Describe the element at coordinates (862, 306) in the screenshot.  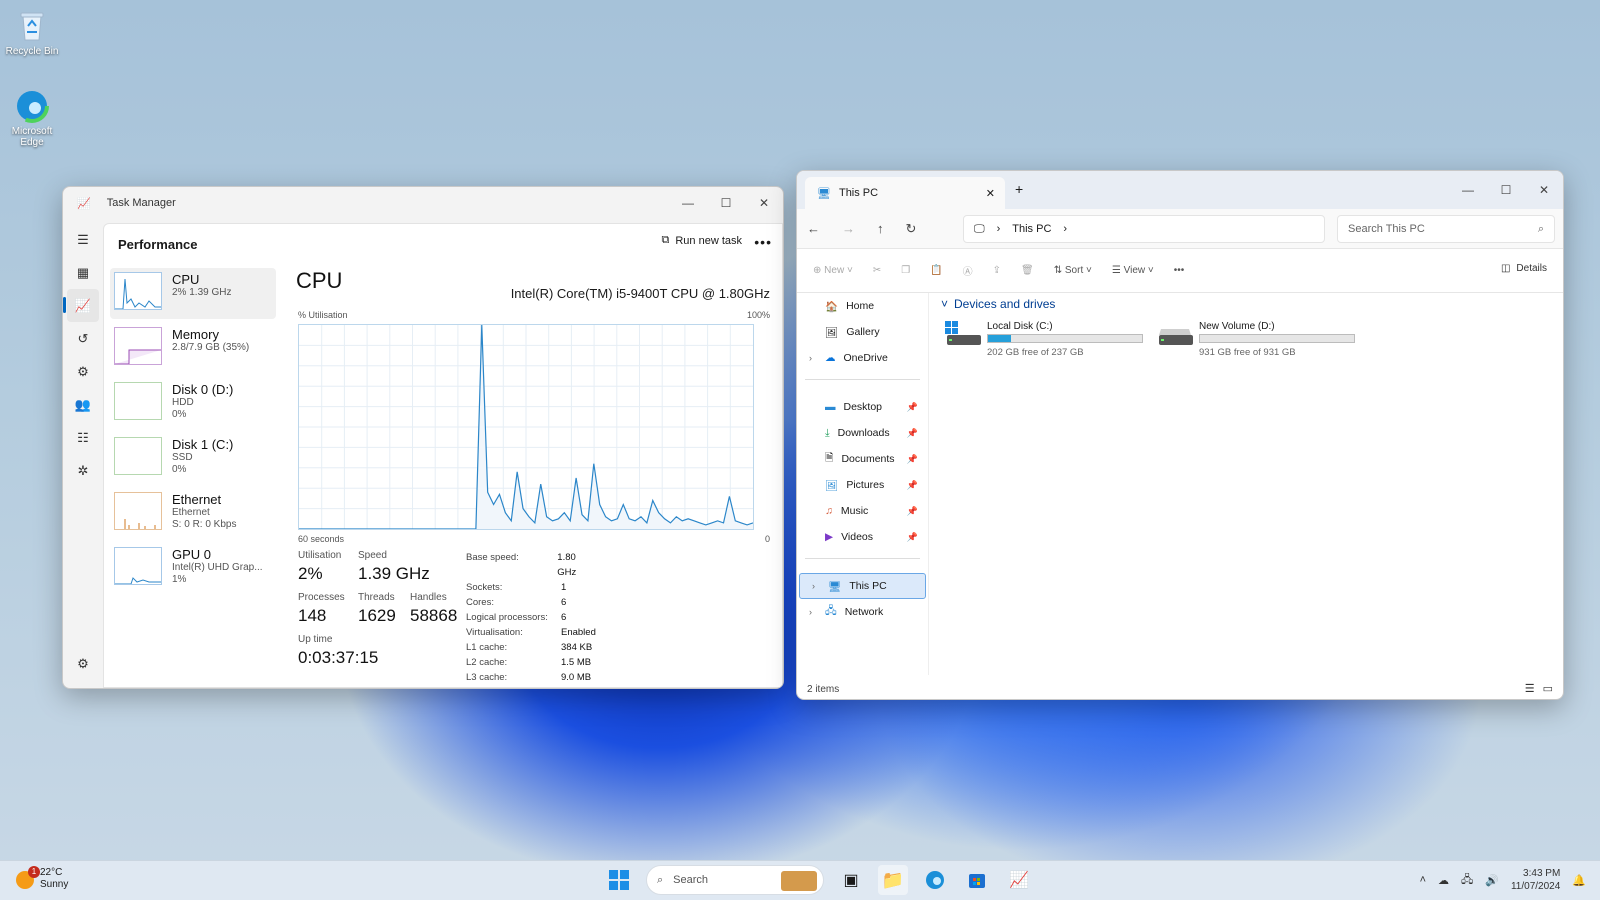
I see `nav-home: 🏠 Home` at that location.